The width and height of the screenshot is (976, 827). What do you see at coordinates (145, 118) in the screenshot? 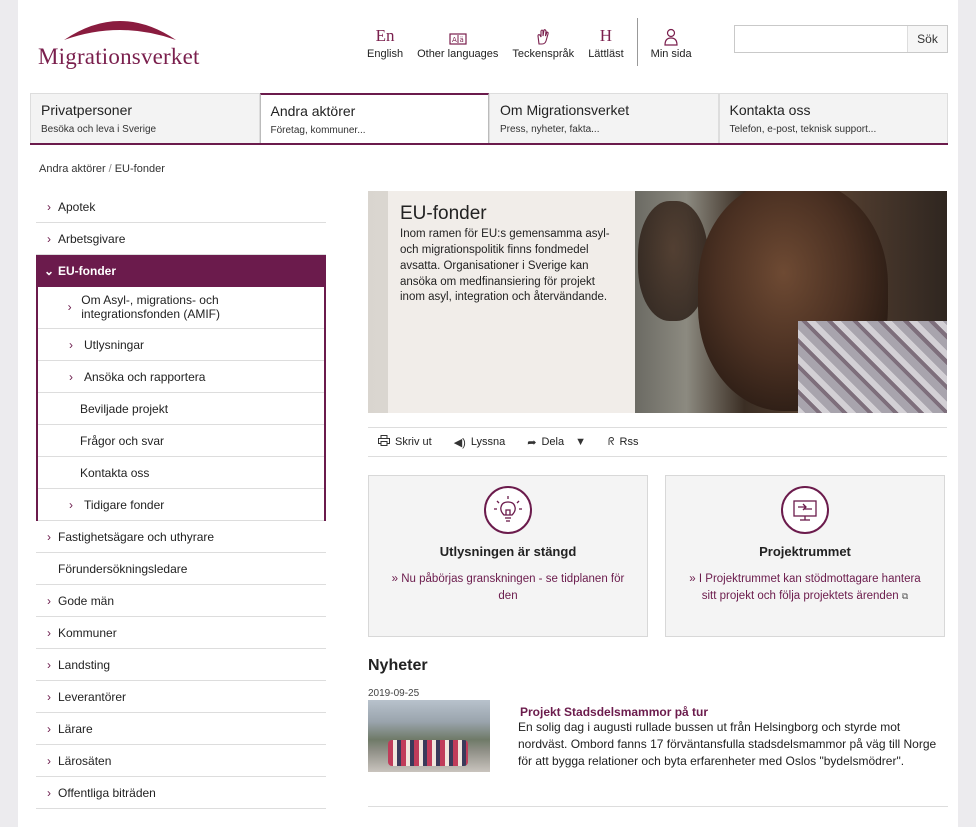
I see `tab-privatpersoner: Privatpersoner Besöka och leva i Sverige` at bounding box center [145, 118].